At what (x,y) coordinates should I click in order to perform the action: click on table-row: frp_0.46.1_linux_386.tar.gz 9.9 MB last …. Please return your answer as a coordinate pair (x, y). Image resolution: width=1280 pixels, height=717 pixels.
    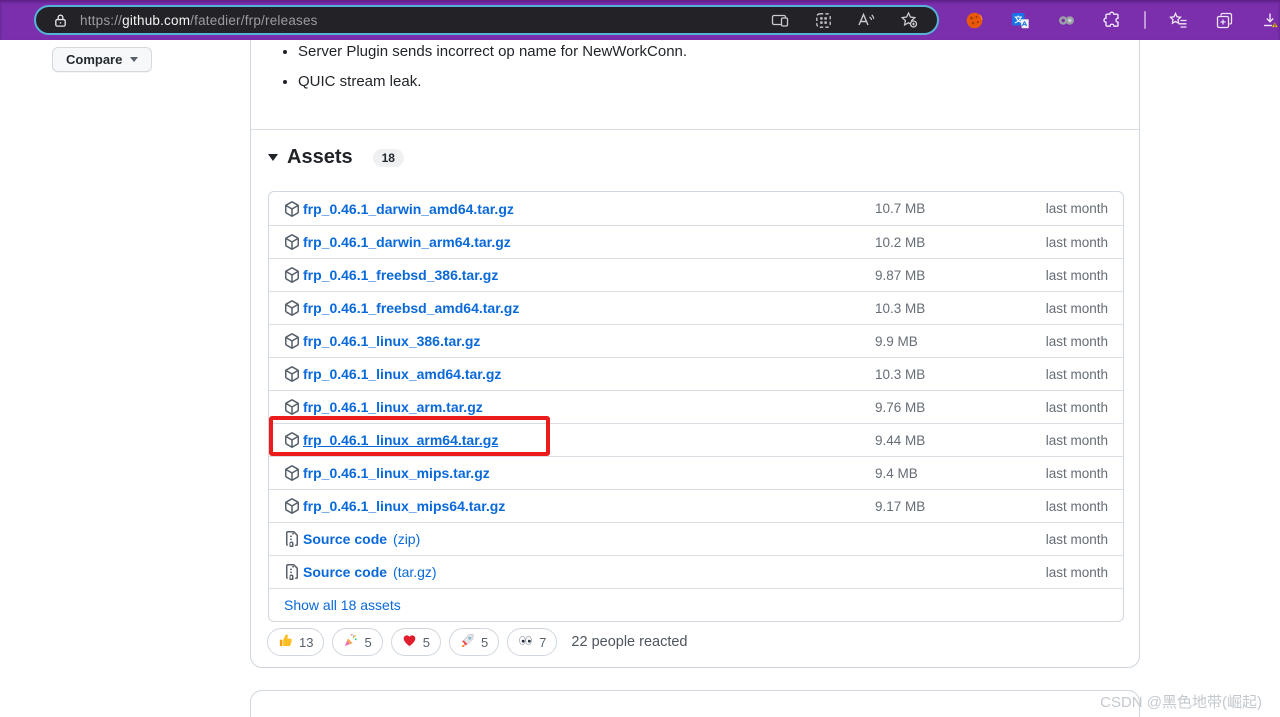
    Looking at the image, I should click on (696, 340).